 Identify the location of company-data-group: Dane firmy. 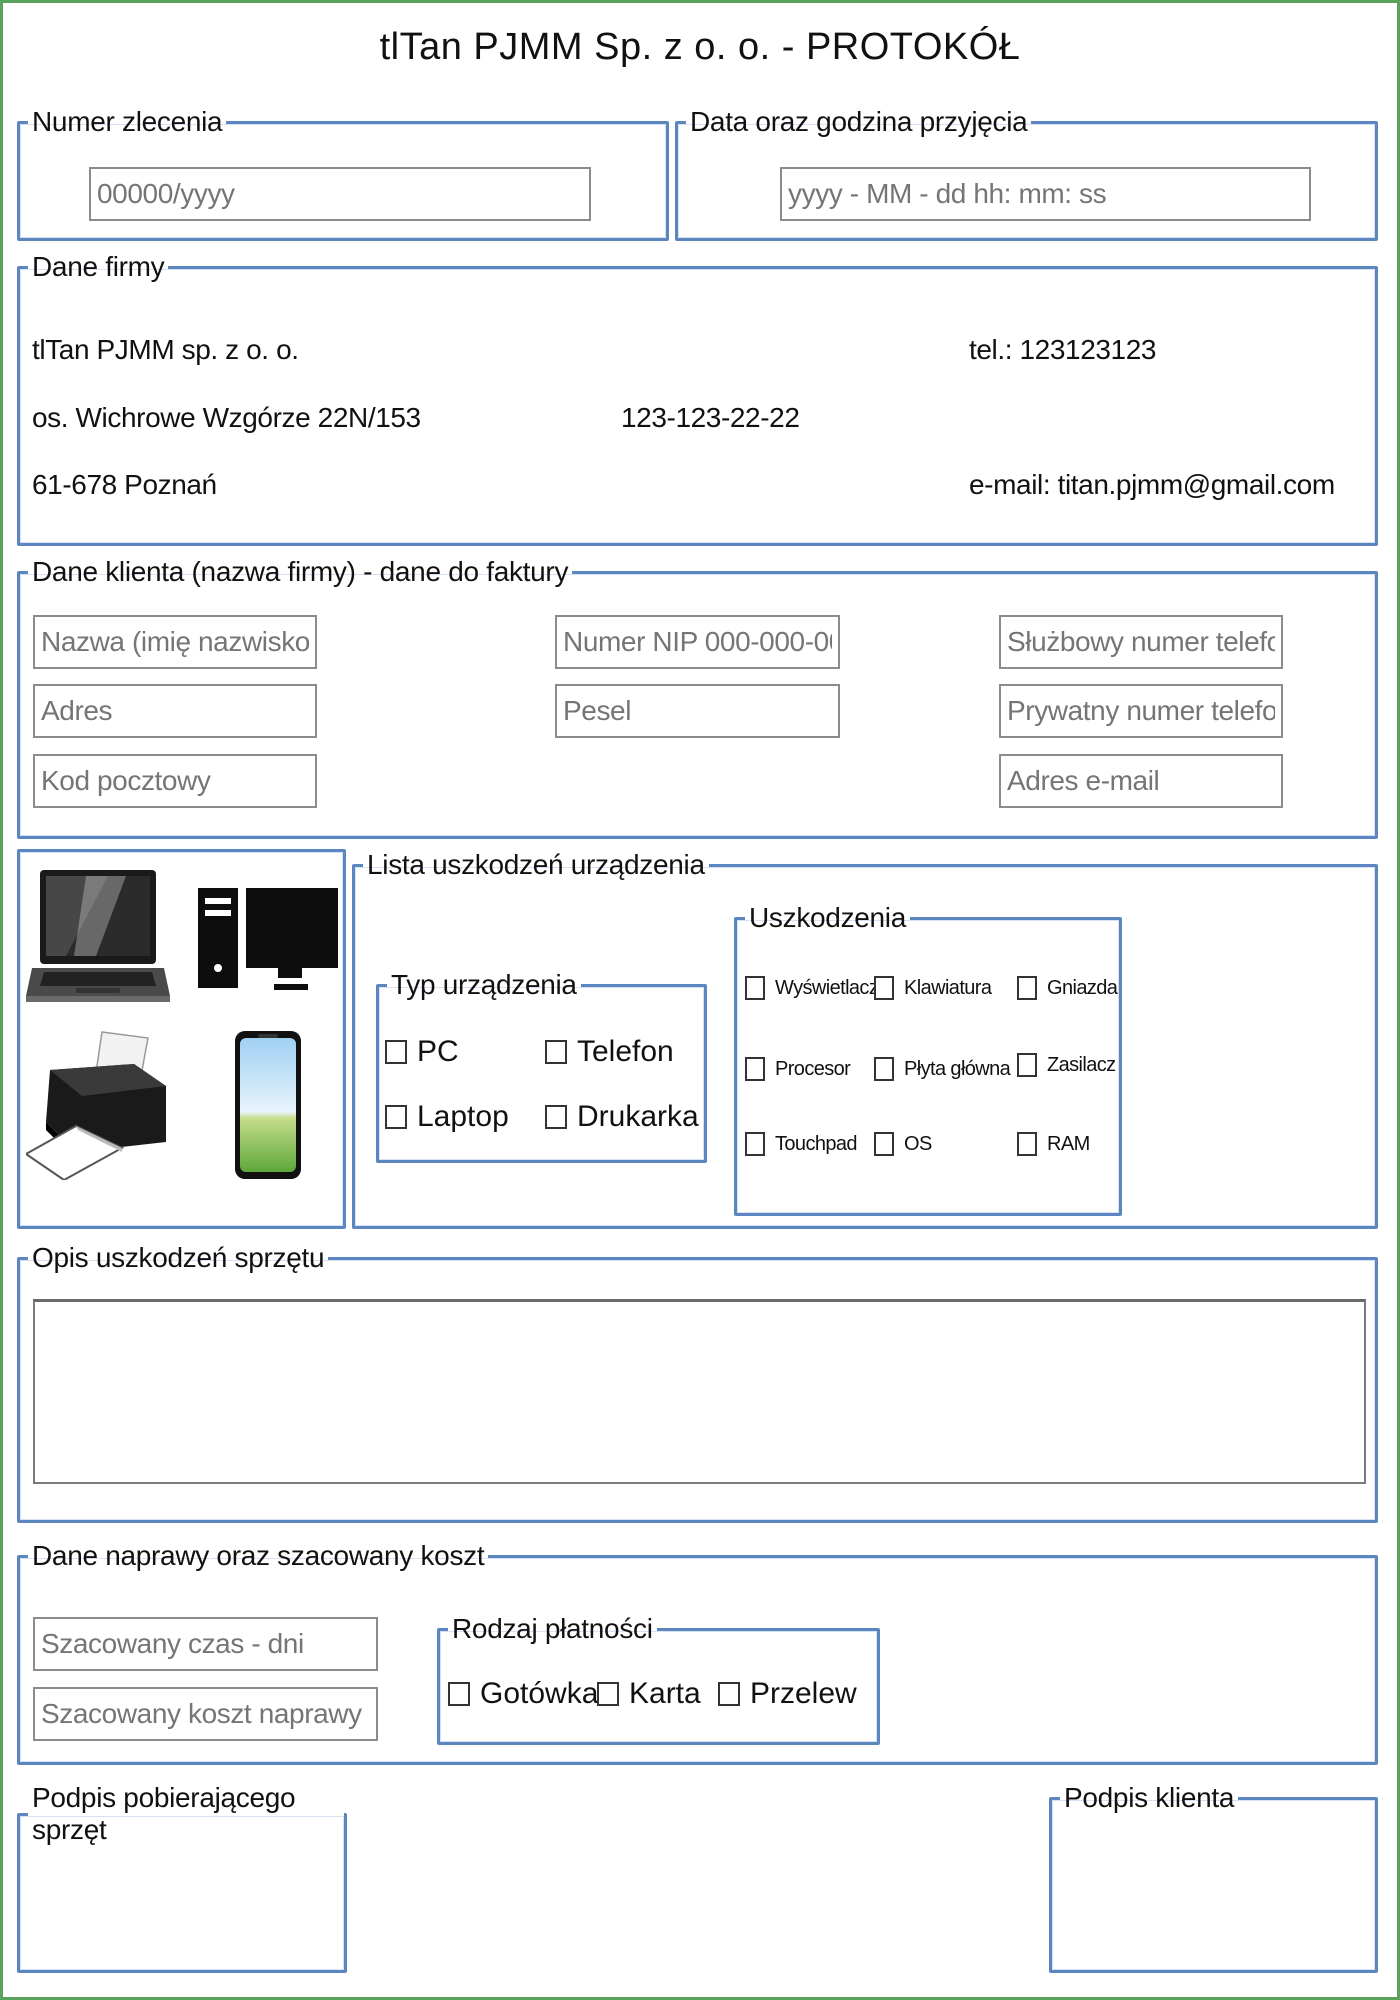
(697, 398).